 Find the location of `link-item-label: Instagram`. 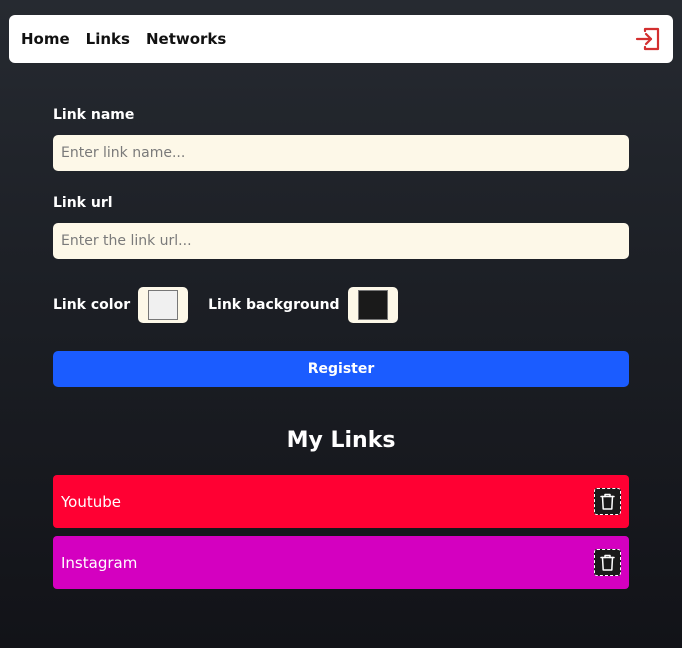

link-item-label: Instagram is located at coordinates (99, 562).